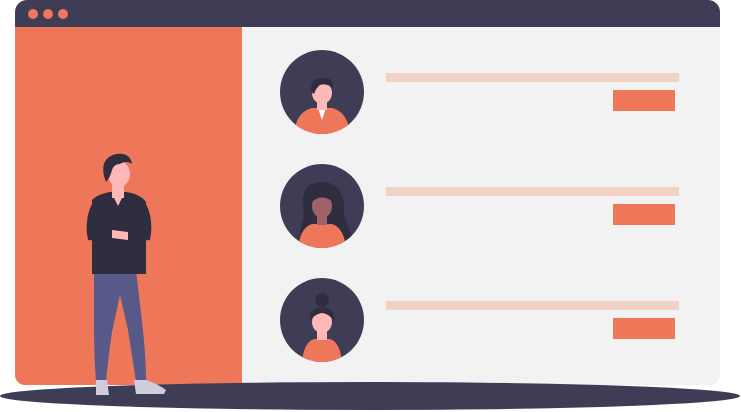 The height and width of the screenshot is (412, 741). I want to click on man-short-hair-avatar-icon, so click(322, 92).